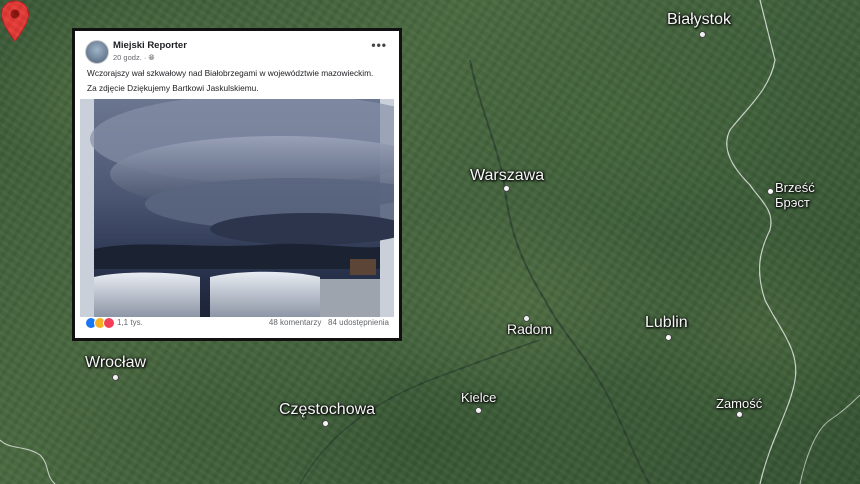  Describe the element at coordinates (237, 324) in the screenshot. I see `post-footer: 1,1 tys. 48 komentarzy 84 udostępnienia` at that location.